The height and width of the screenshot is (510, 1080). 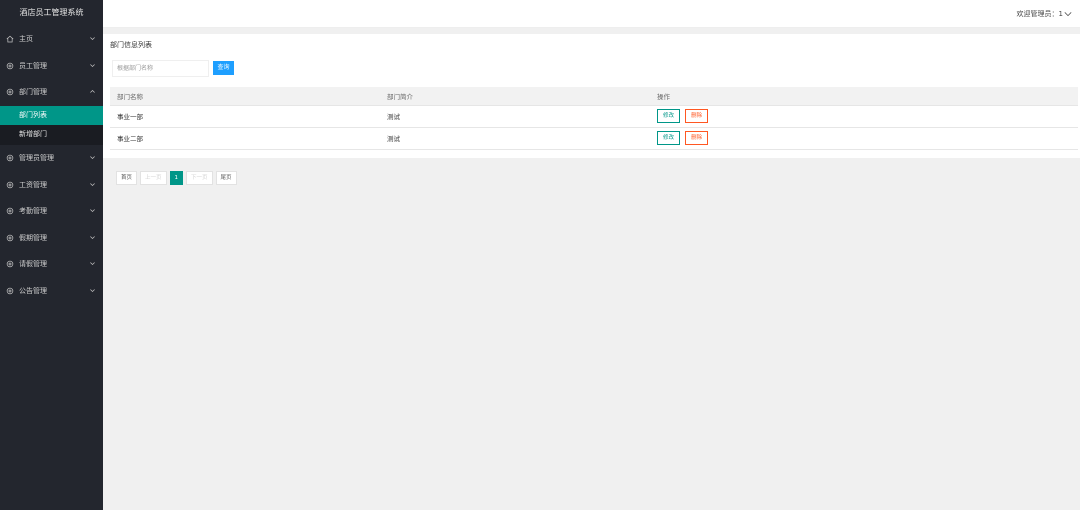 I want to click on app-title: 酒店员工管理系统, so click(x=51, y=12).